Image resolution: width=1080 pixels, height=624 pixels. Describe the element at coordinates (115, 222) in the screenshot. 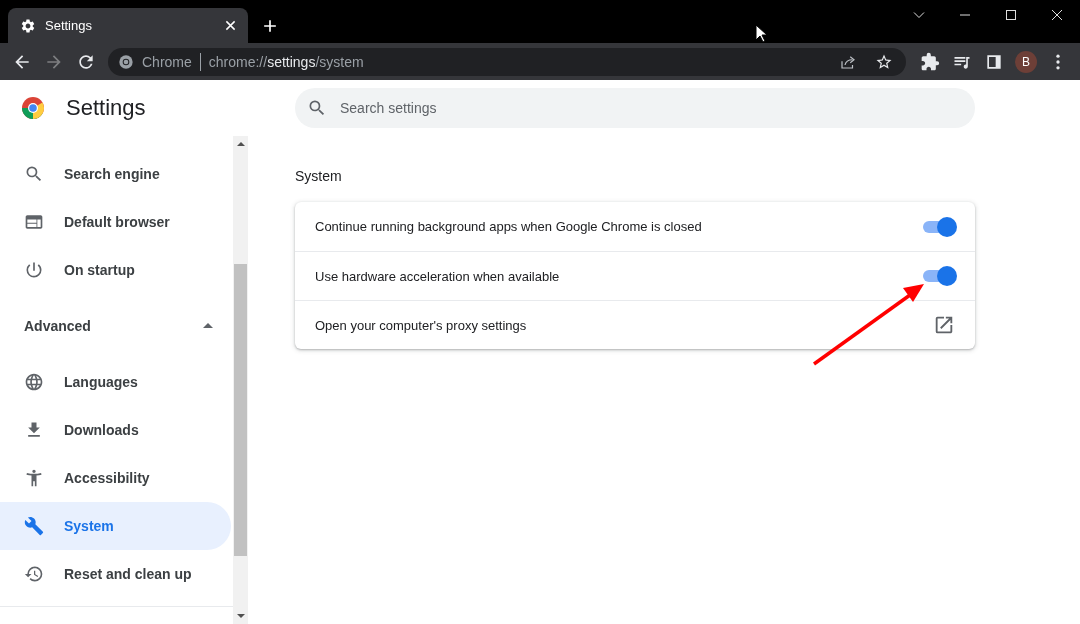

I see `nav-item: Default browser` at that location.